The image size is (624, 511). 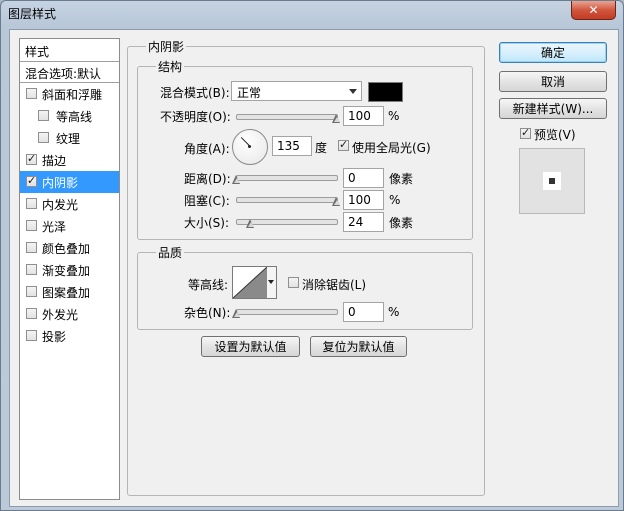 What do you see at coordinates (208, 285) in the screenshot?
I see `contour-label: 等高线:` at bounding box center [208, 285].